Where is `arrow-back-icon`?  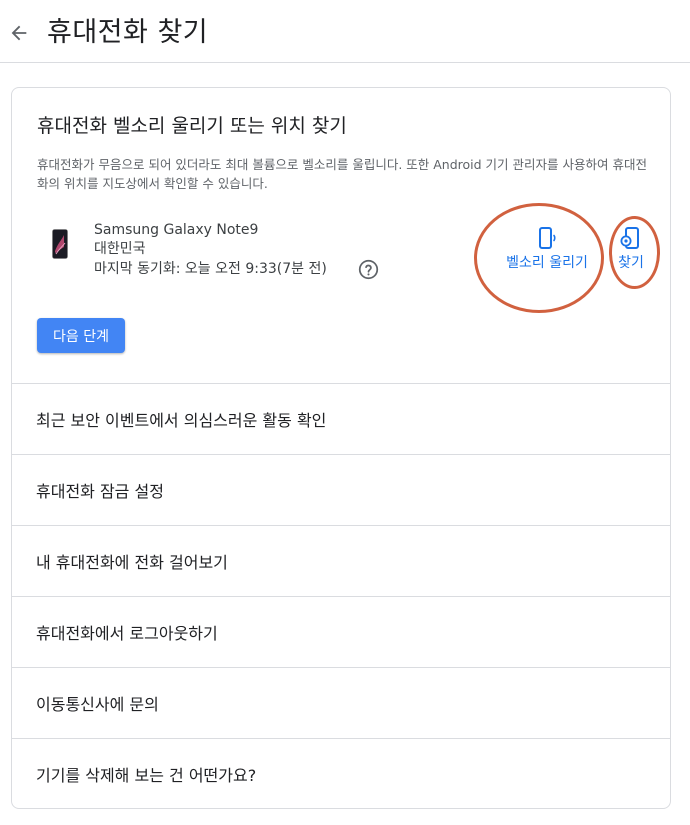 arrow-back-icon is located at coordinates (19, 33).